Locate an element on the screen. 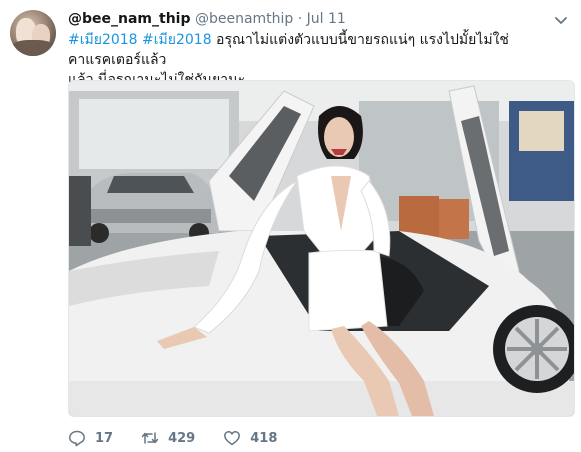  retweet-icon is located at coordinates (150, 438).